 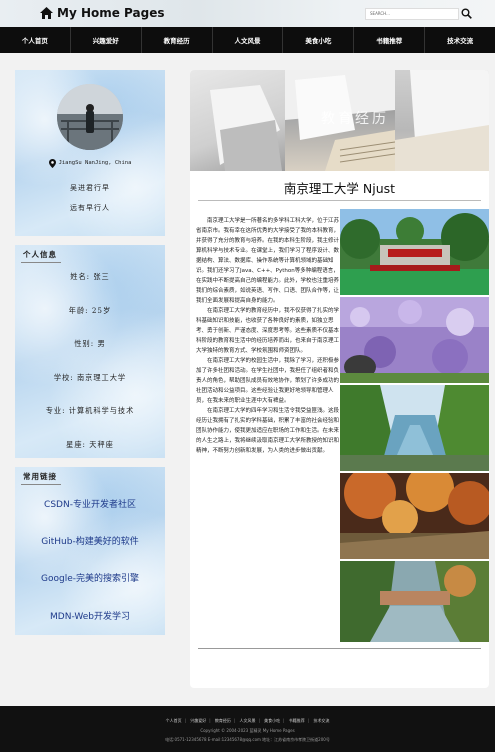 What do you see at coordinates (106, 40) in the screenshot?
I see `nav-item-hobbies: 兴趣爱好` at bounding box center [106, 40].